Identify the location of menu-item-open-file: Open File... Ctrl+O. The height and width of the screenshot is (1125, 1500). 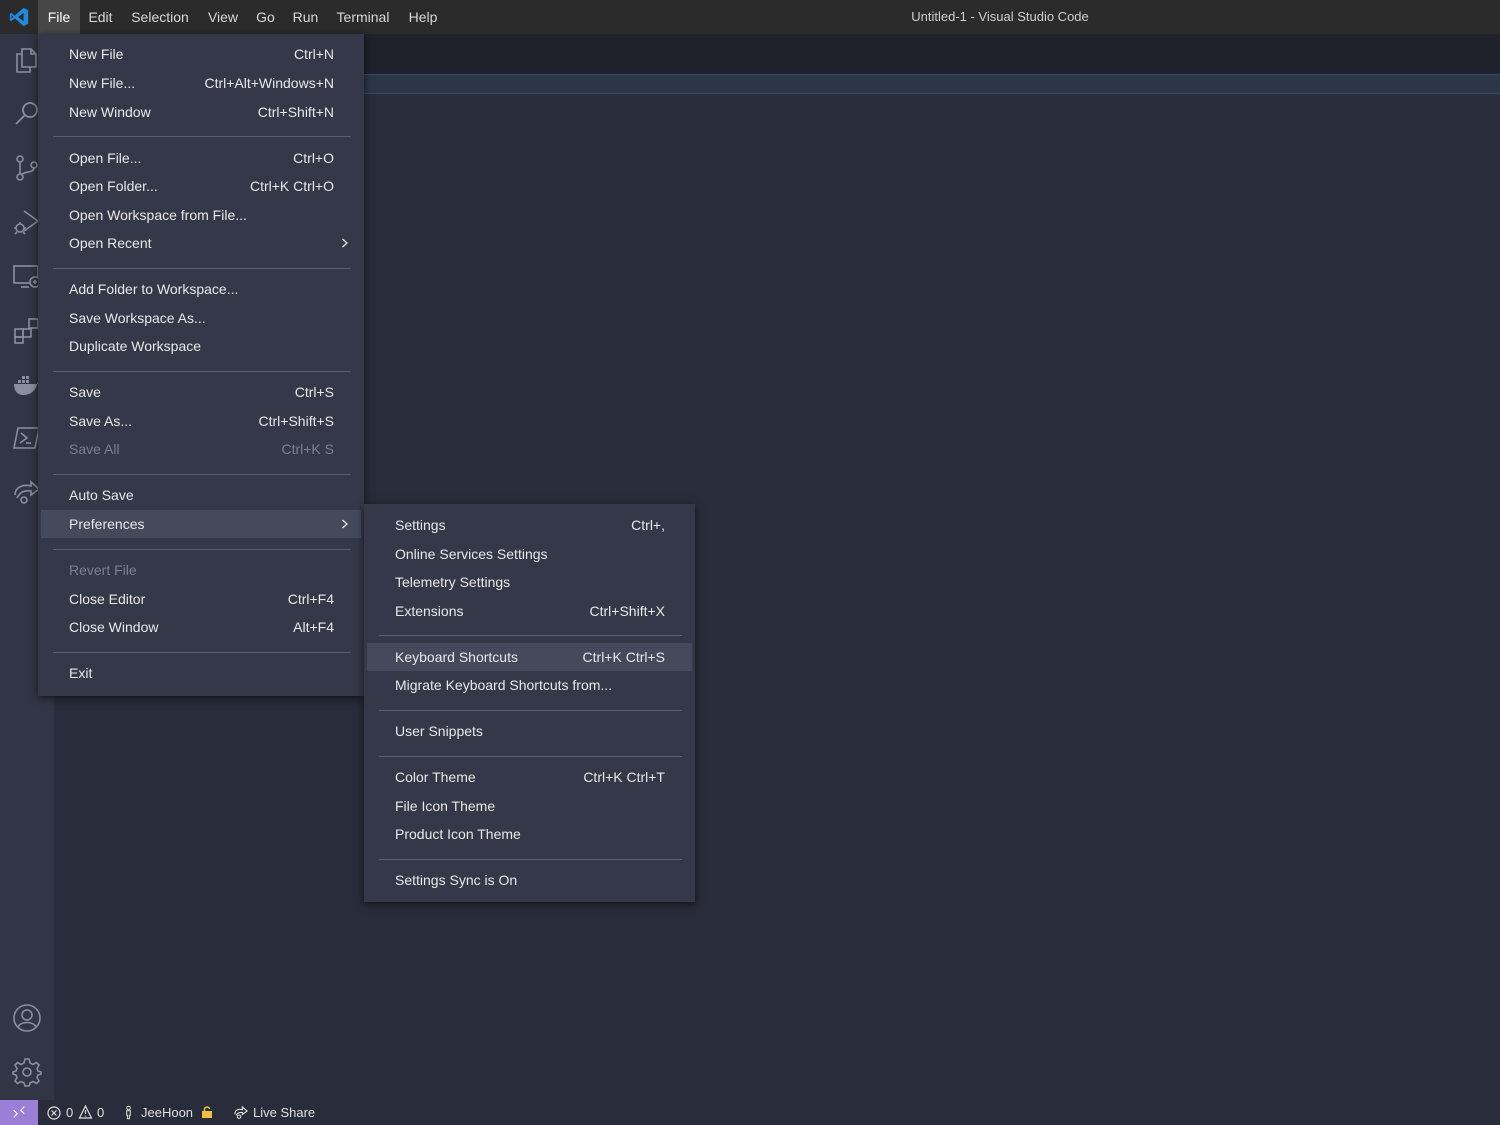
(201, 158).